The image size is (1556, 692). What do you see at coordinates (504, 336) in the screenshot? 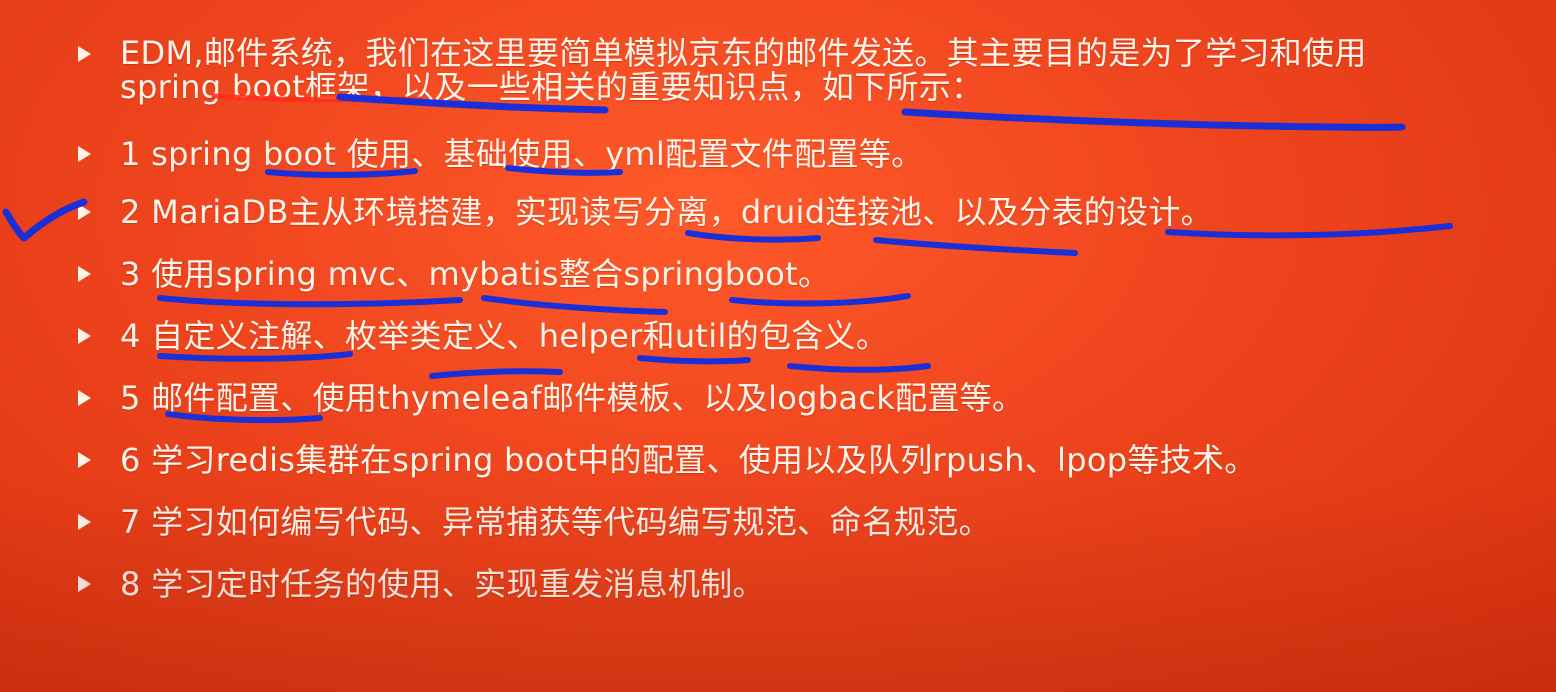
I see `bullet-text: 4 自定义注解、枚举类定义、helper和util的包含义。` at bounding box center [504, 336].